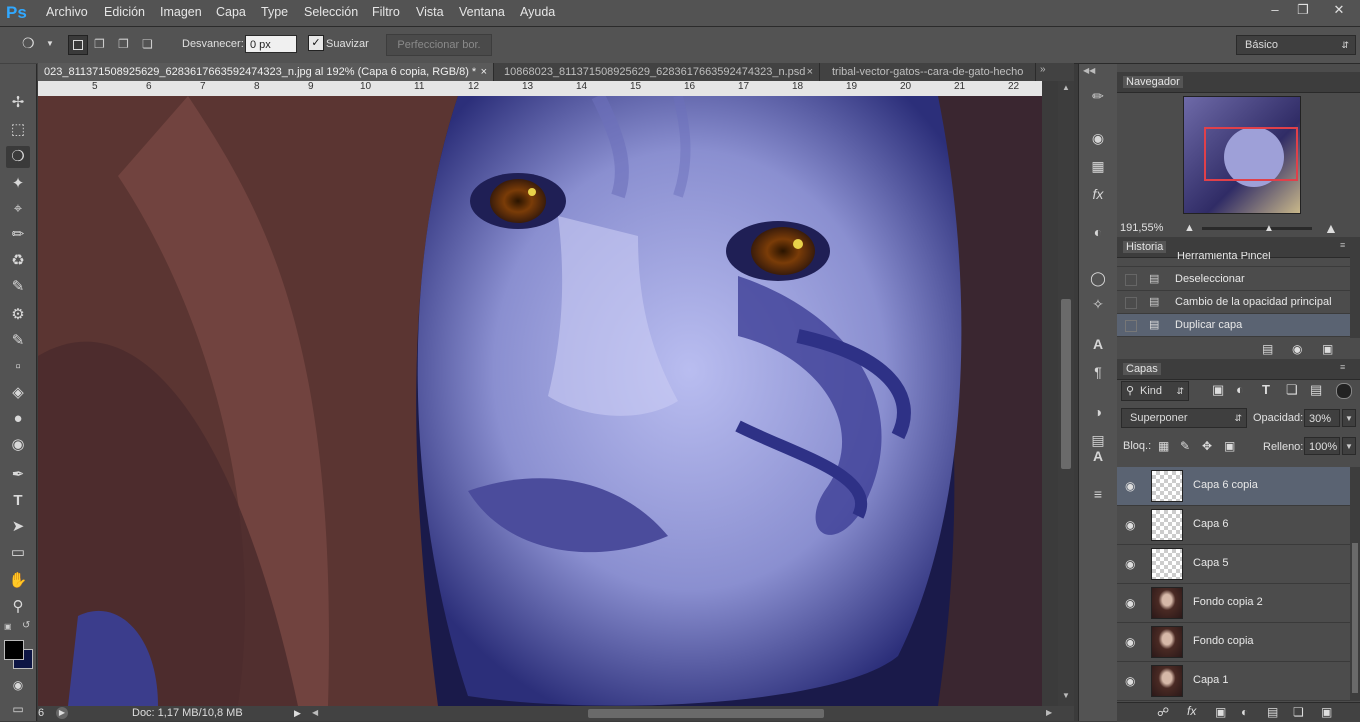 The width and height of the screenshot is (1360, 722). What do you see at coordinates (67, 12) in the screenshot?
I see `menu-archivo: Archivo` at bounding box center [67, 12].